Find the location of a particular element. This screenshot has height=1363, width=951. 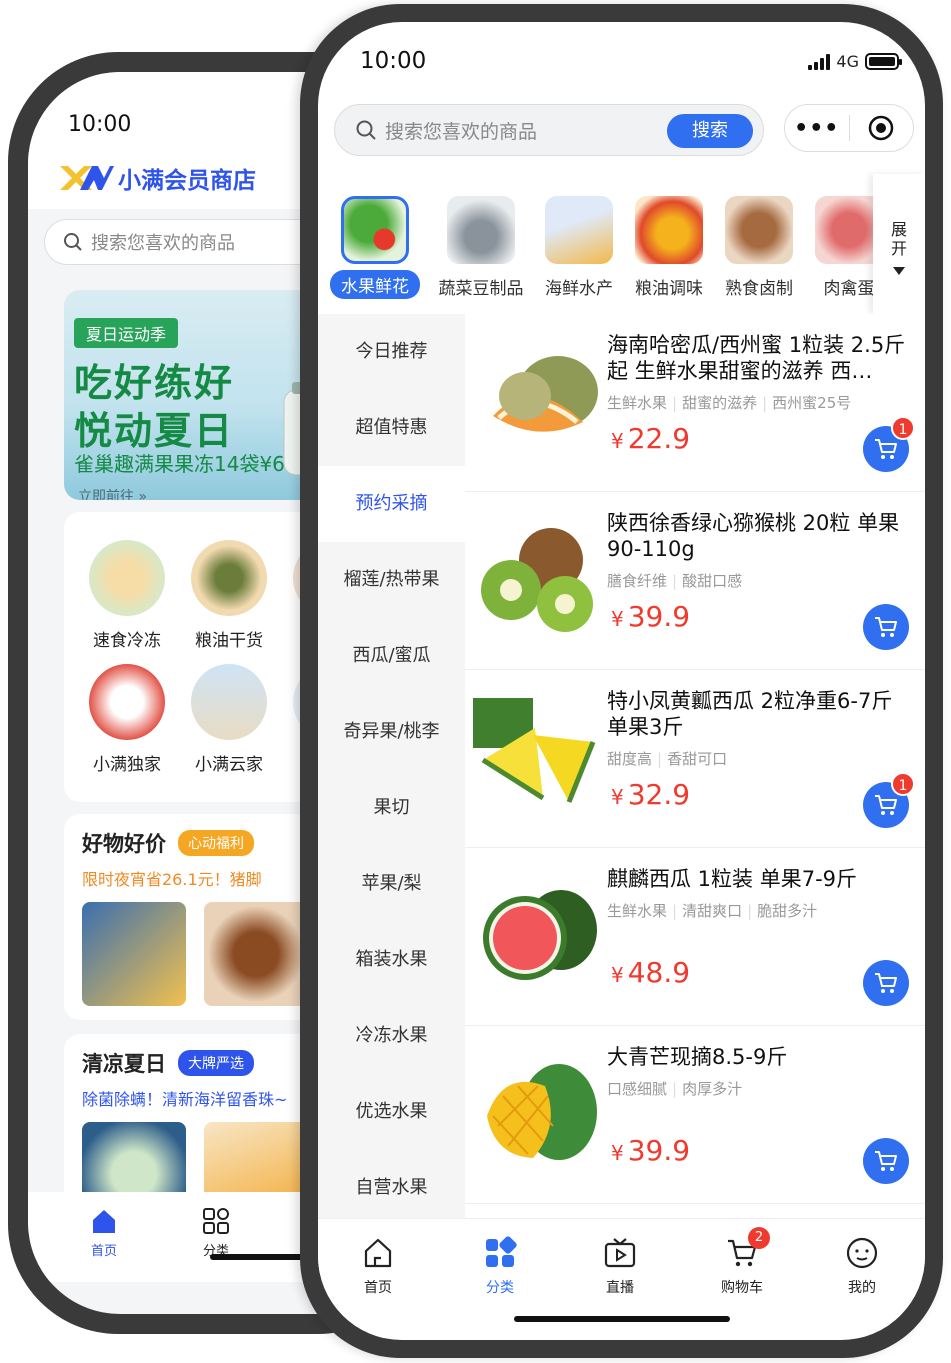

product-card: 特小凤黄瓤西瓜 2粒净重6-7斤 单果3斤 甜度高 | 香甜可口 ¥32.9 1 is located at coordinates (695, 759).